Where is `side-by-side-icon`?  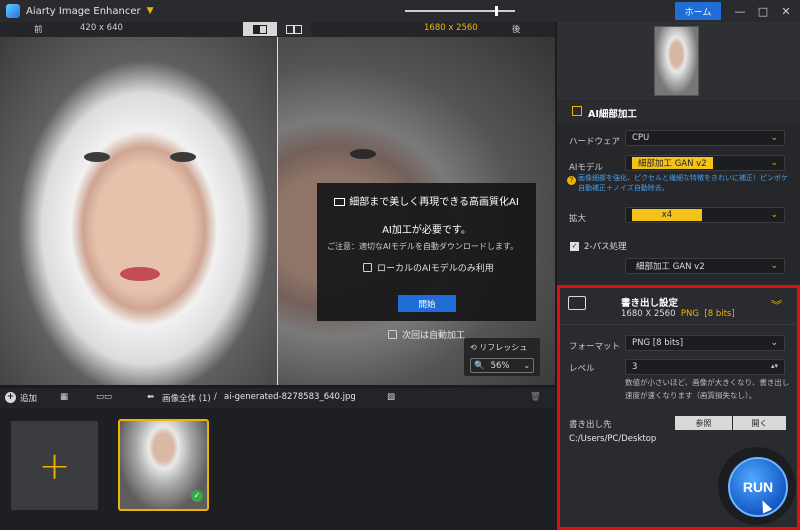
side-by-side-icon is located at coordinates (294, 29).